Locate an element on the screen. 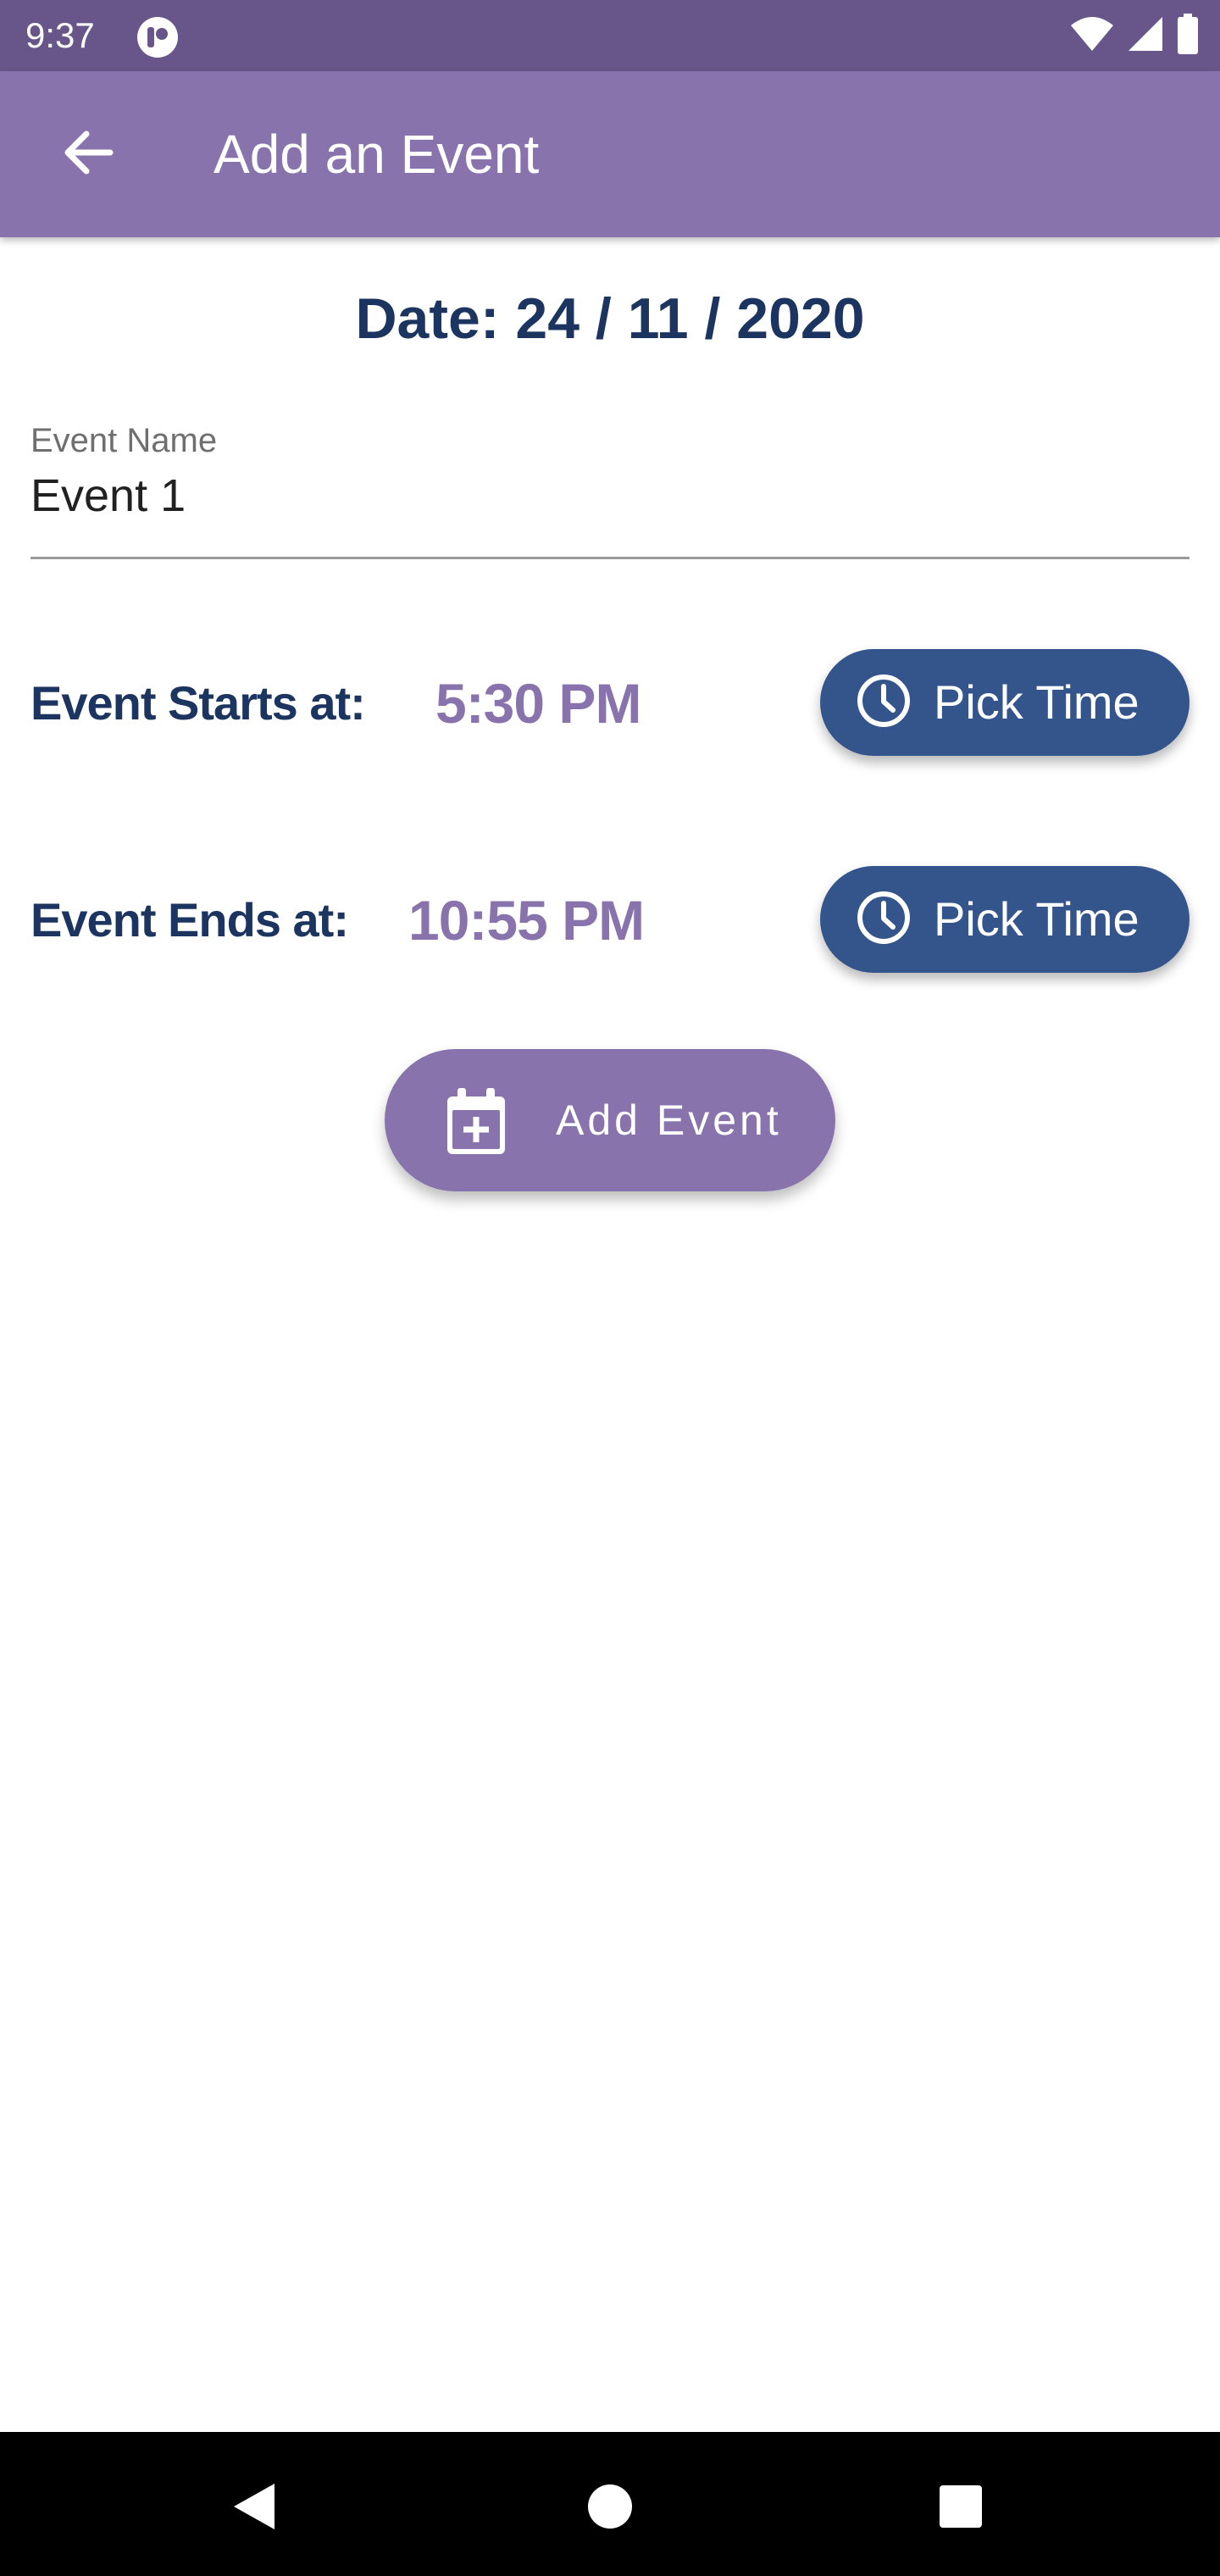  status-icons is located at coordinates (1134, 35).